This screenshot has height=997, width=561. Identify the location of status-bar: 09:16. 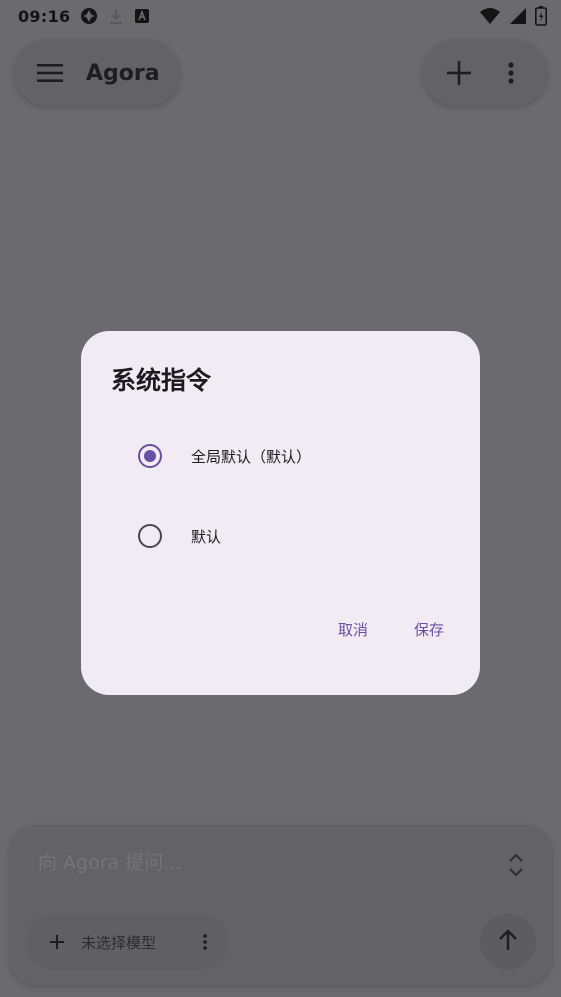
(280, 16).